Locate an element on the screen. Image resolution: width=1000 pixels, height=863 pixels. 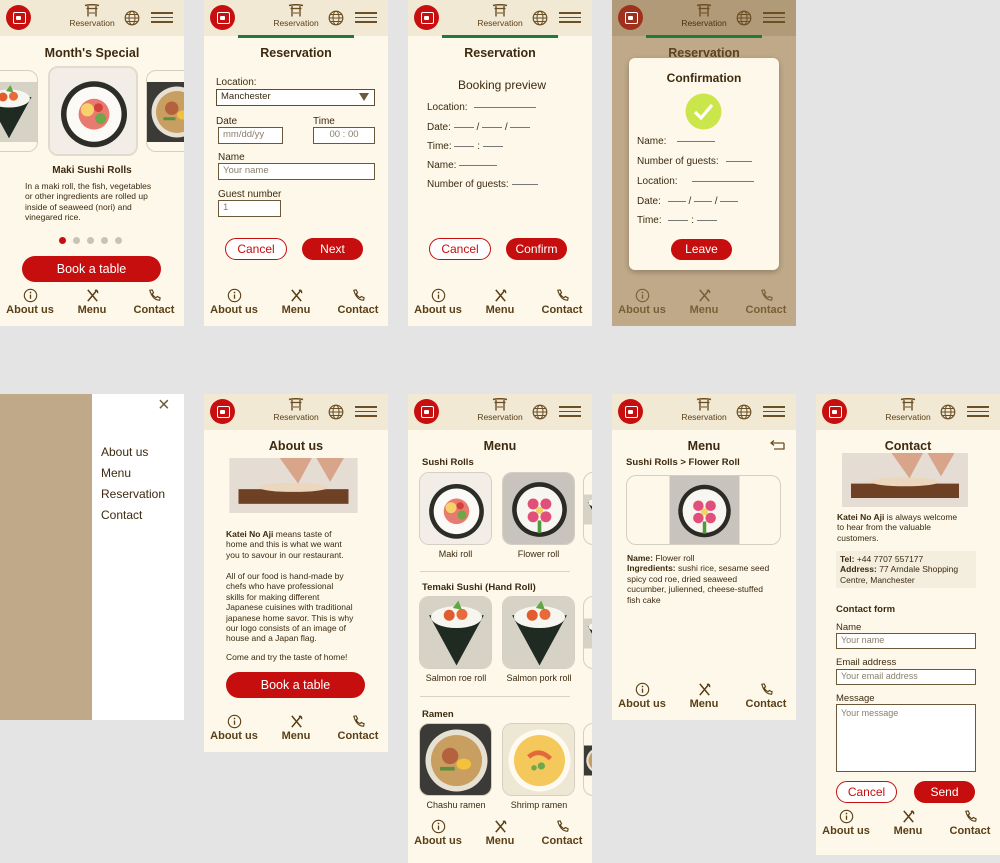
time-input: 00 is located at coordinates (344, 135).